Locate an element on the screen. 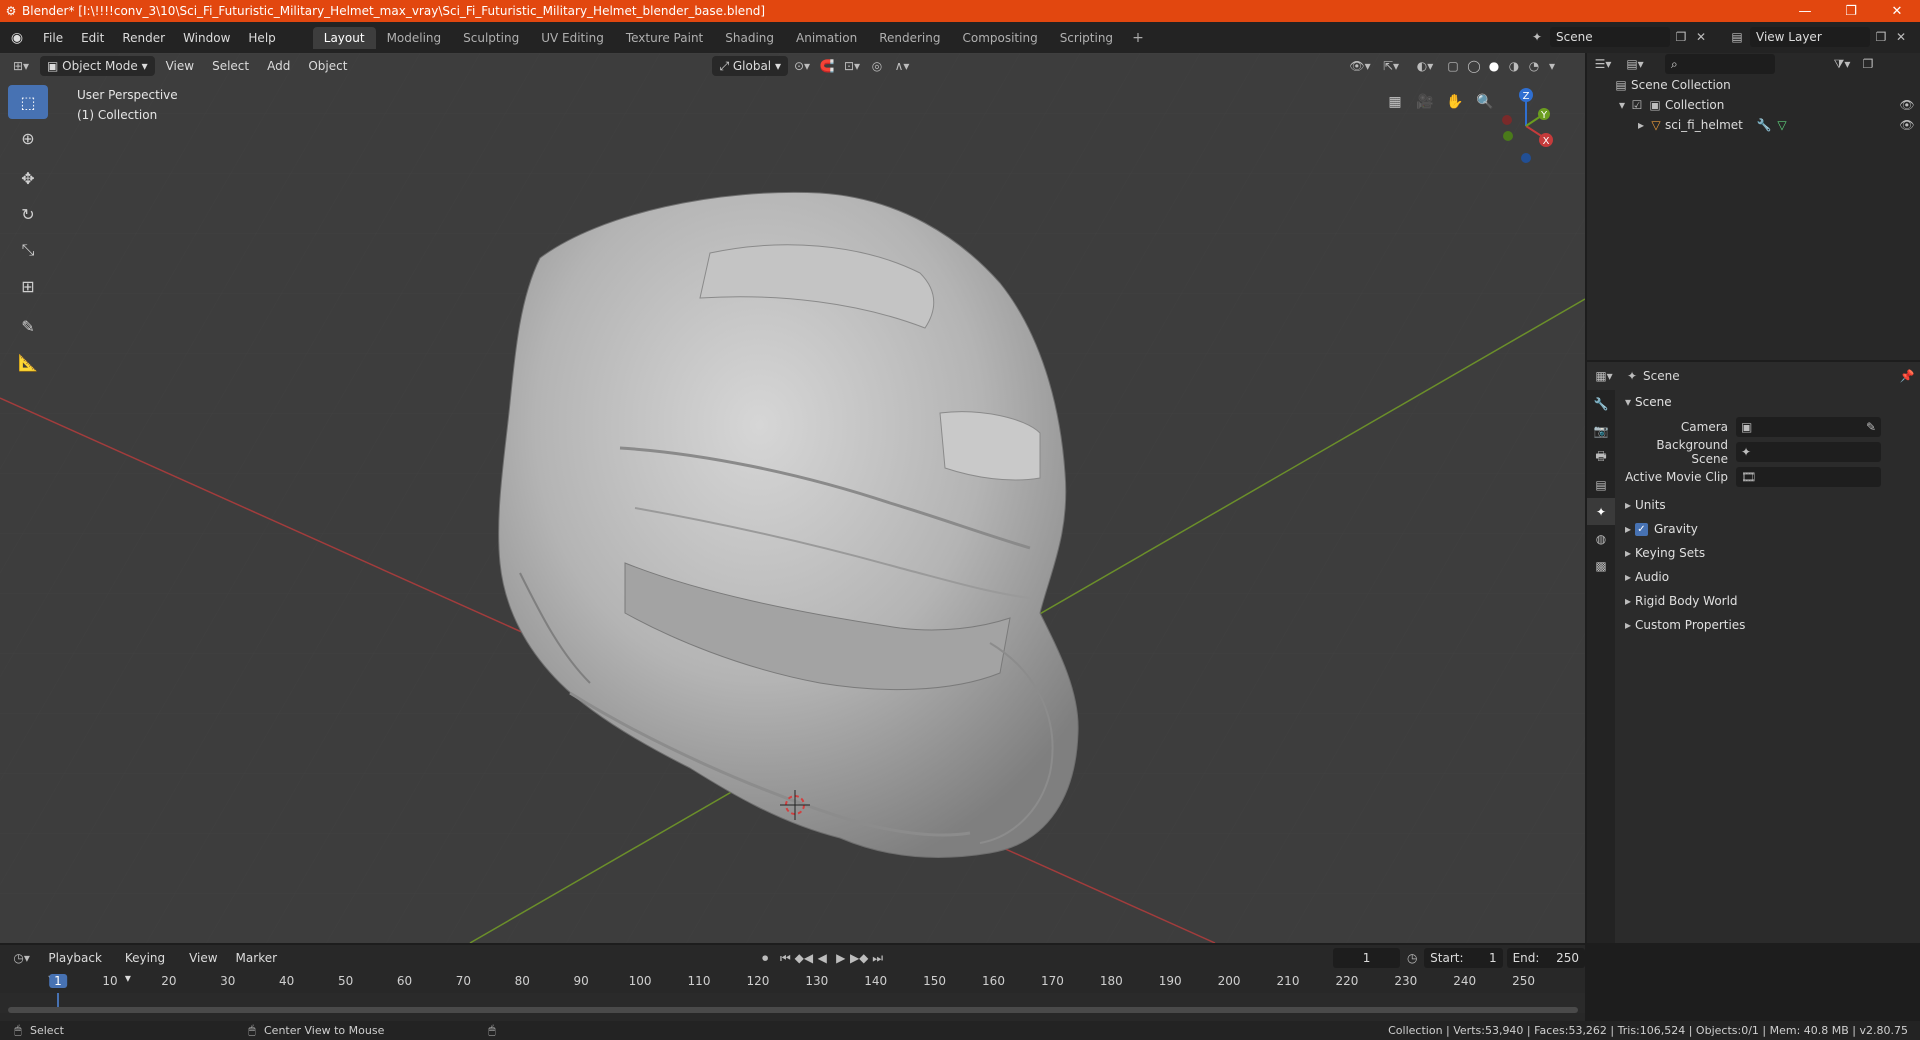  mesh-data-icon: ▽ is located at coordinates (1782, 125).